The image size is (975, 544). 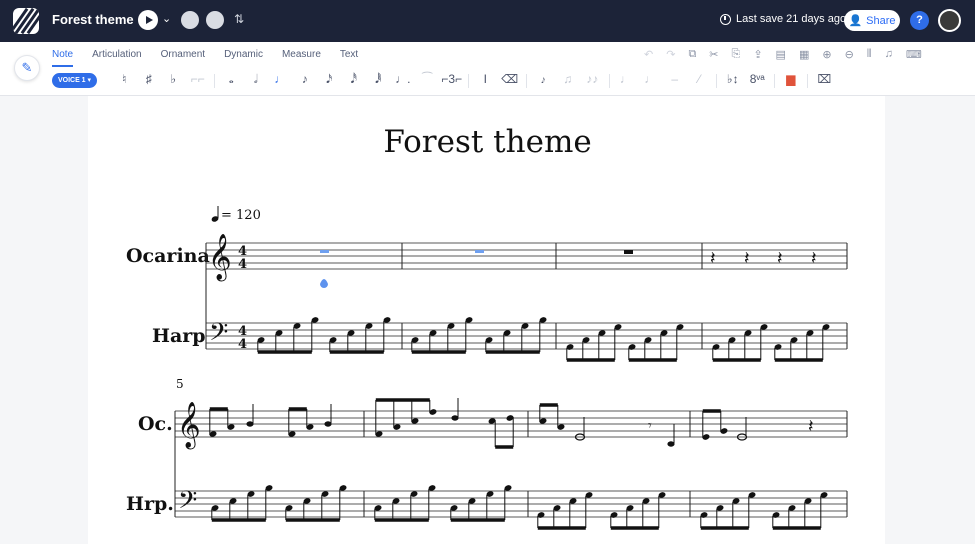 What do you see at coordinates (763, 258) in the screenshot?
I see `quarter-rests: 𝄽 𝄽 𝄽 𝄽` at bounding box center [763, 258].